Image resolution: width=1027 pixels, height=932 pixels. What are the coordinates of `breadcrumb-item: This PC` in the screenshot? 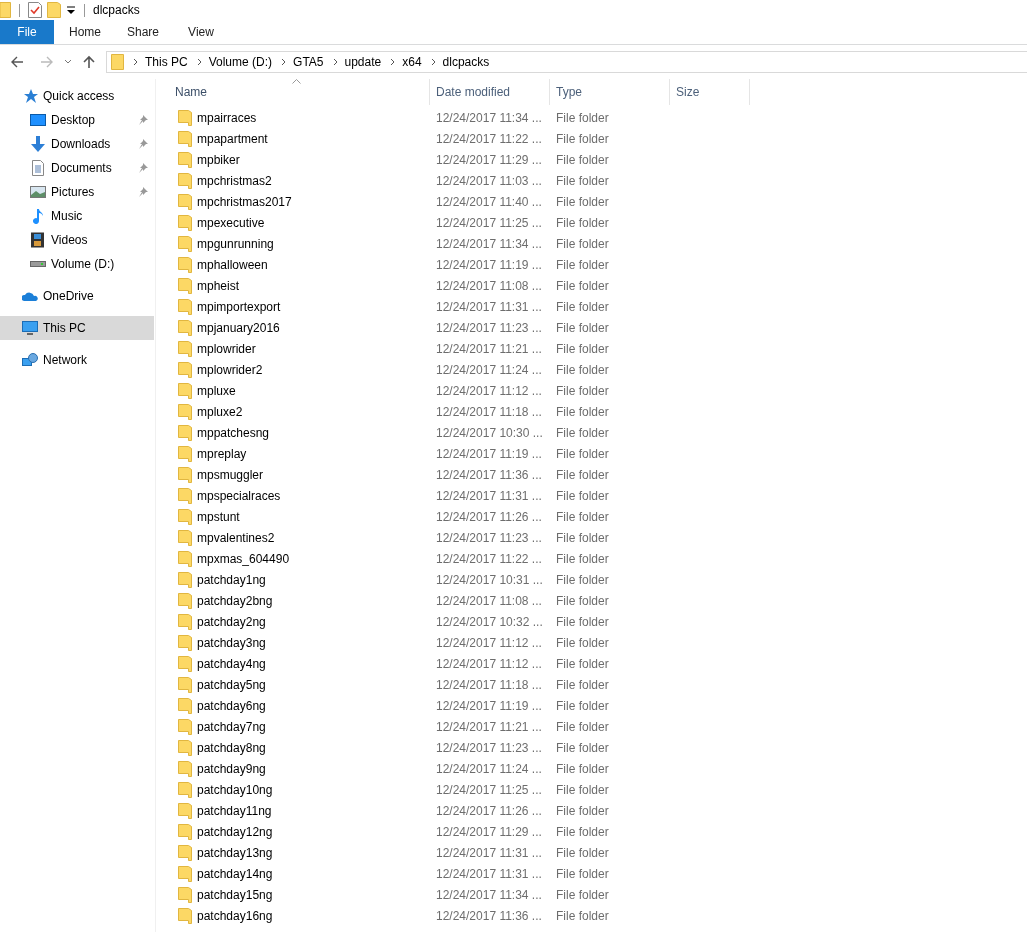 It's located at (166, 62).